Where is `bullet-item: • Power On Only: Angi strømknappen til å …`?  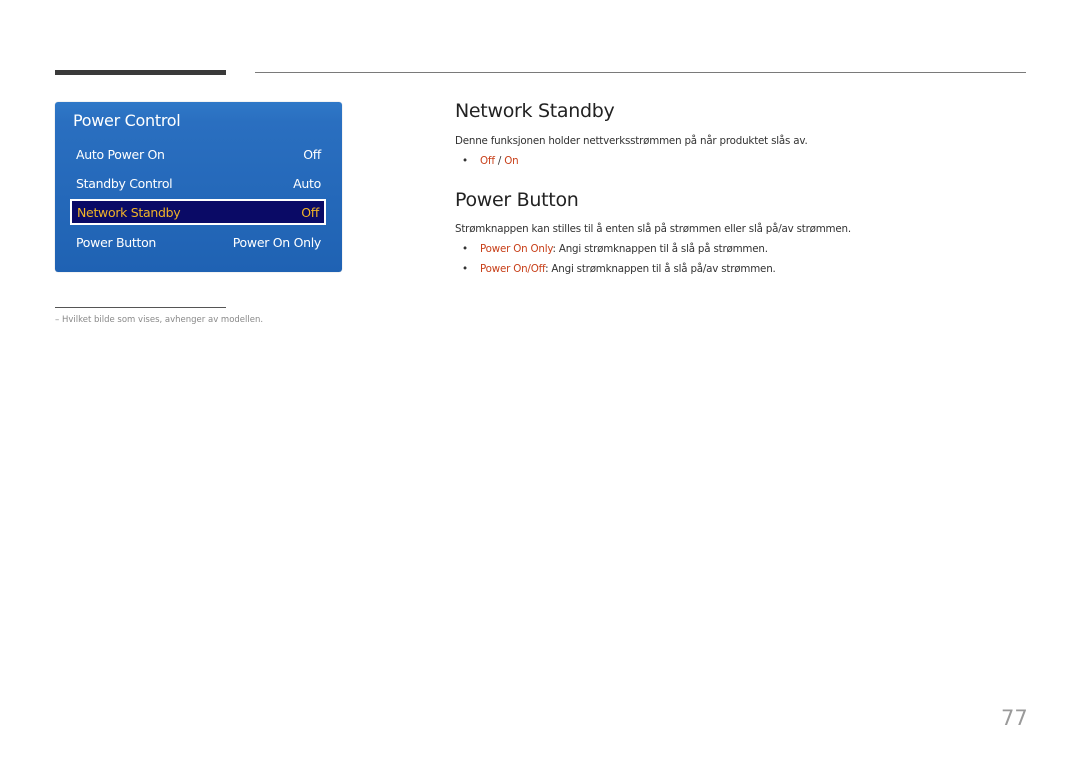
bullet-item: • Power On Only: Angi strømknappen til å … is located at coordinates (615, 249).